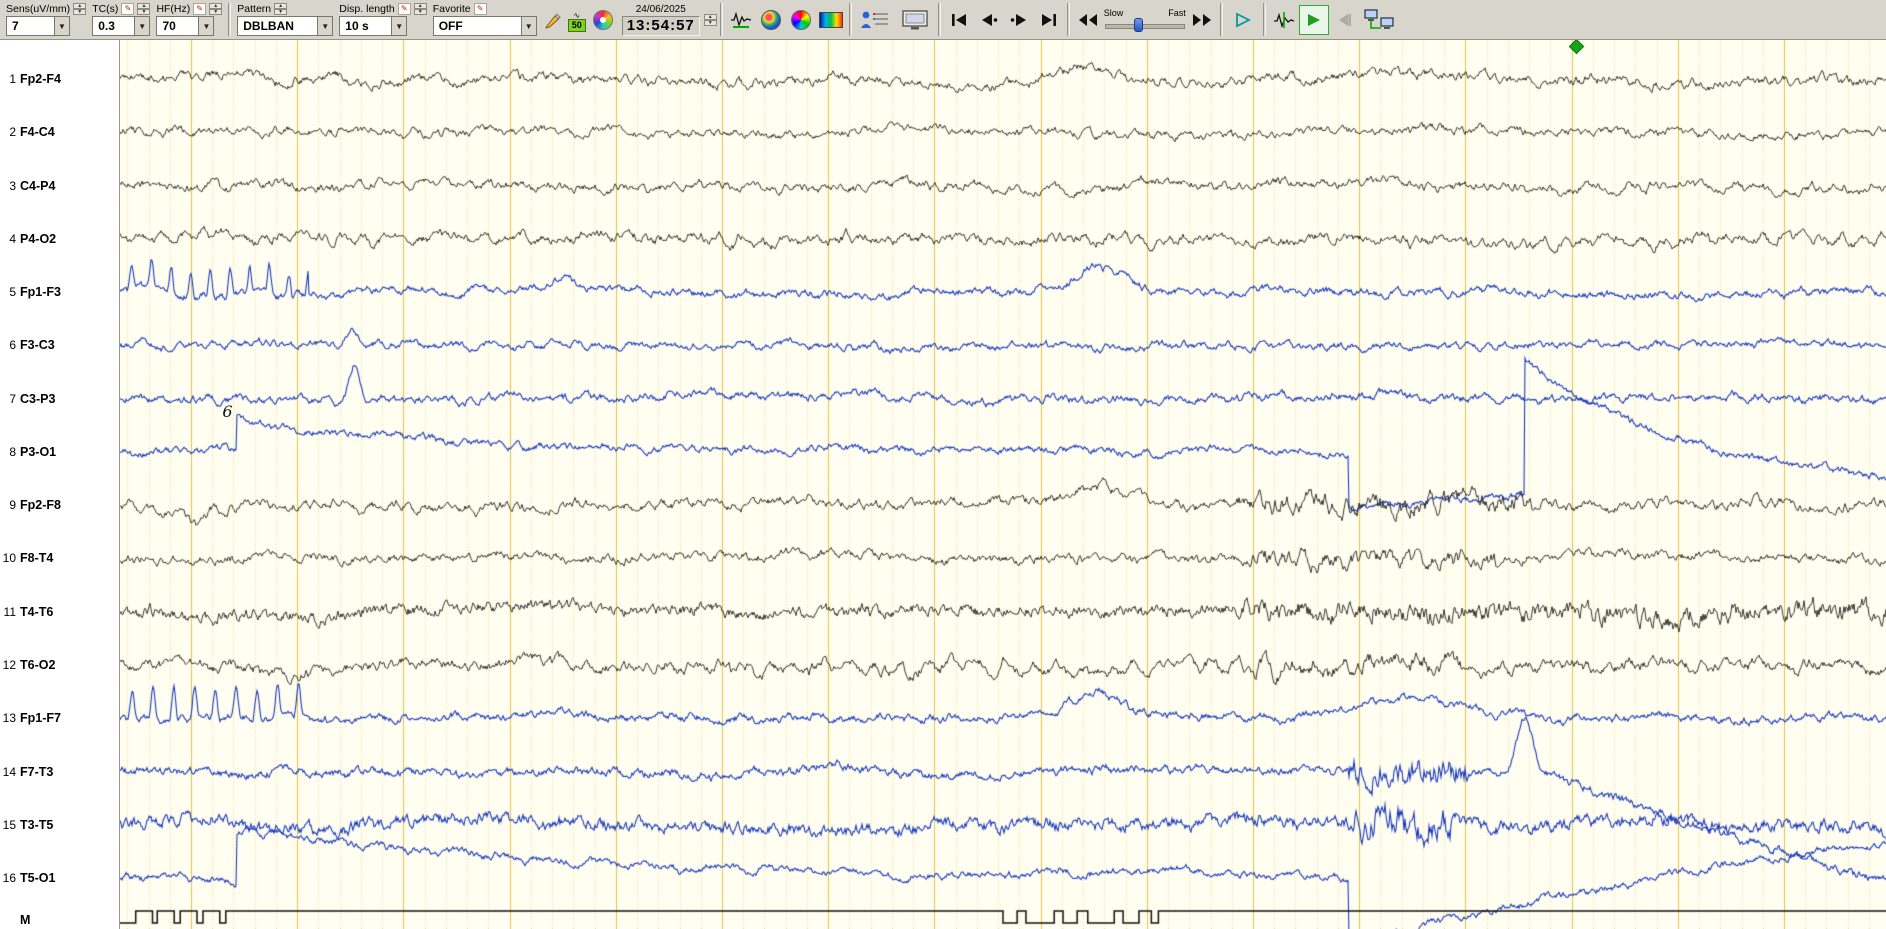 The width and height of the screenshot is (1886, 929). I want to click on speed-up-button, so click(1202, 20).